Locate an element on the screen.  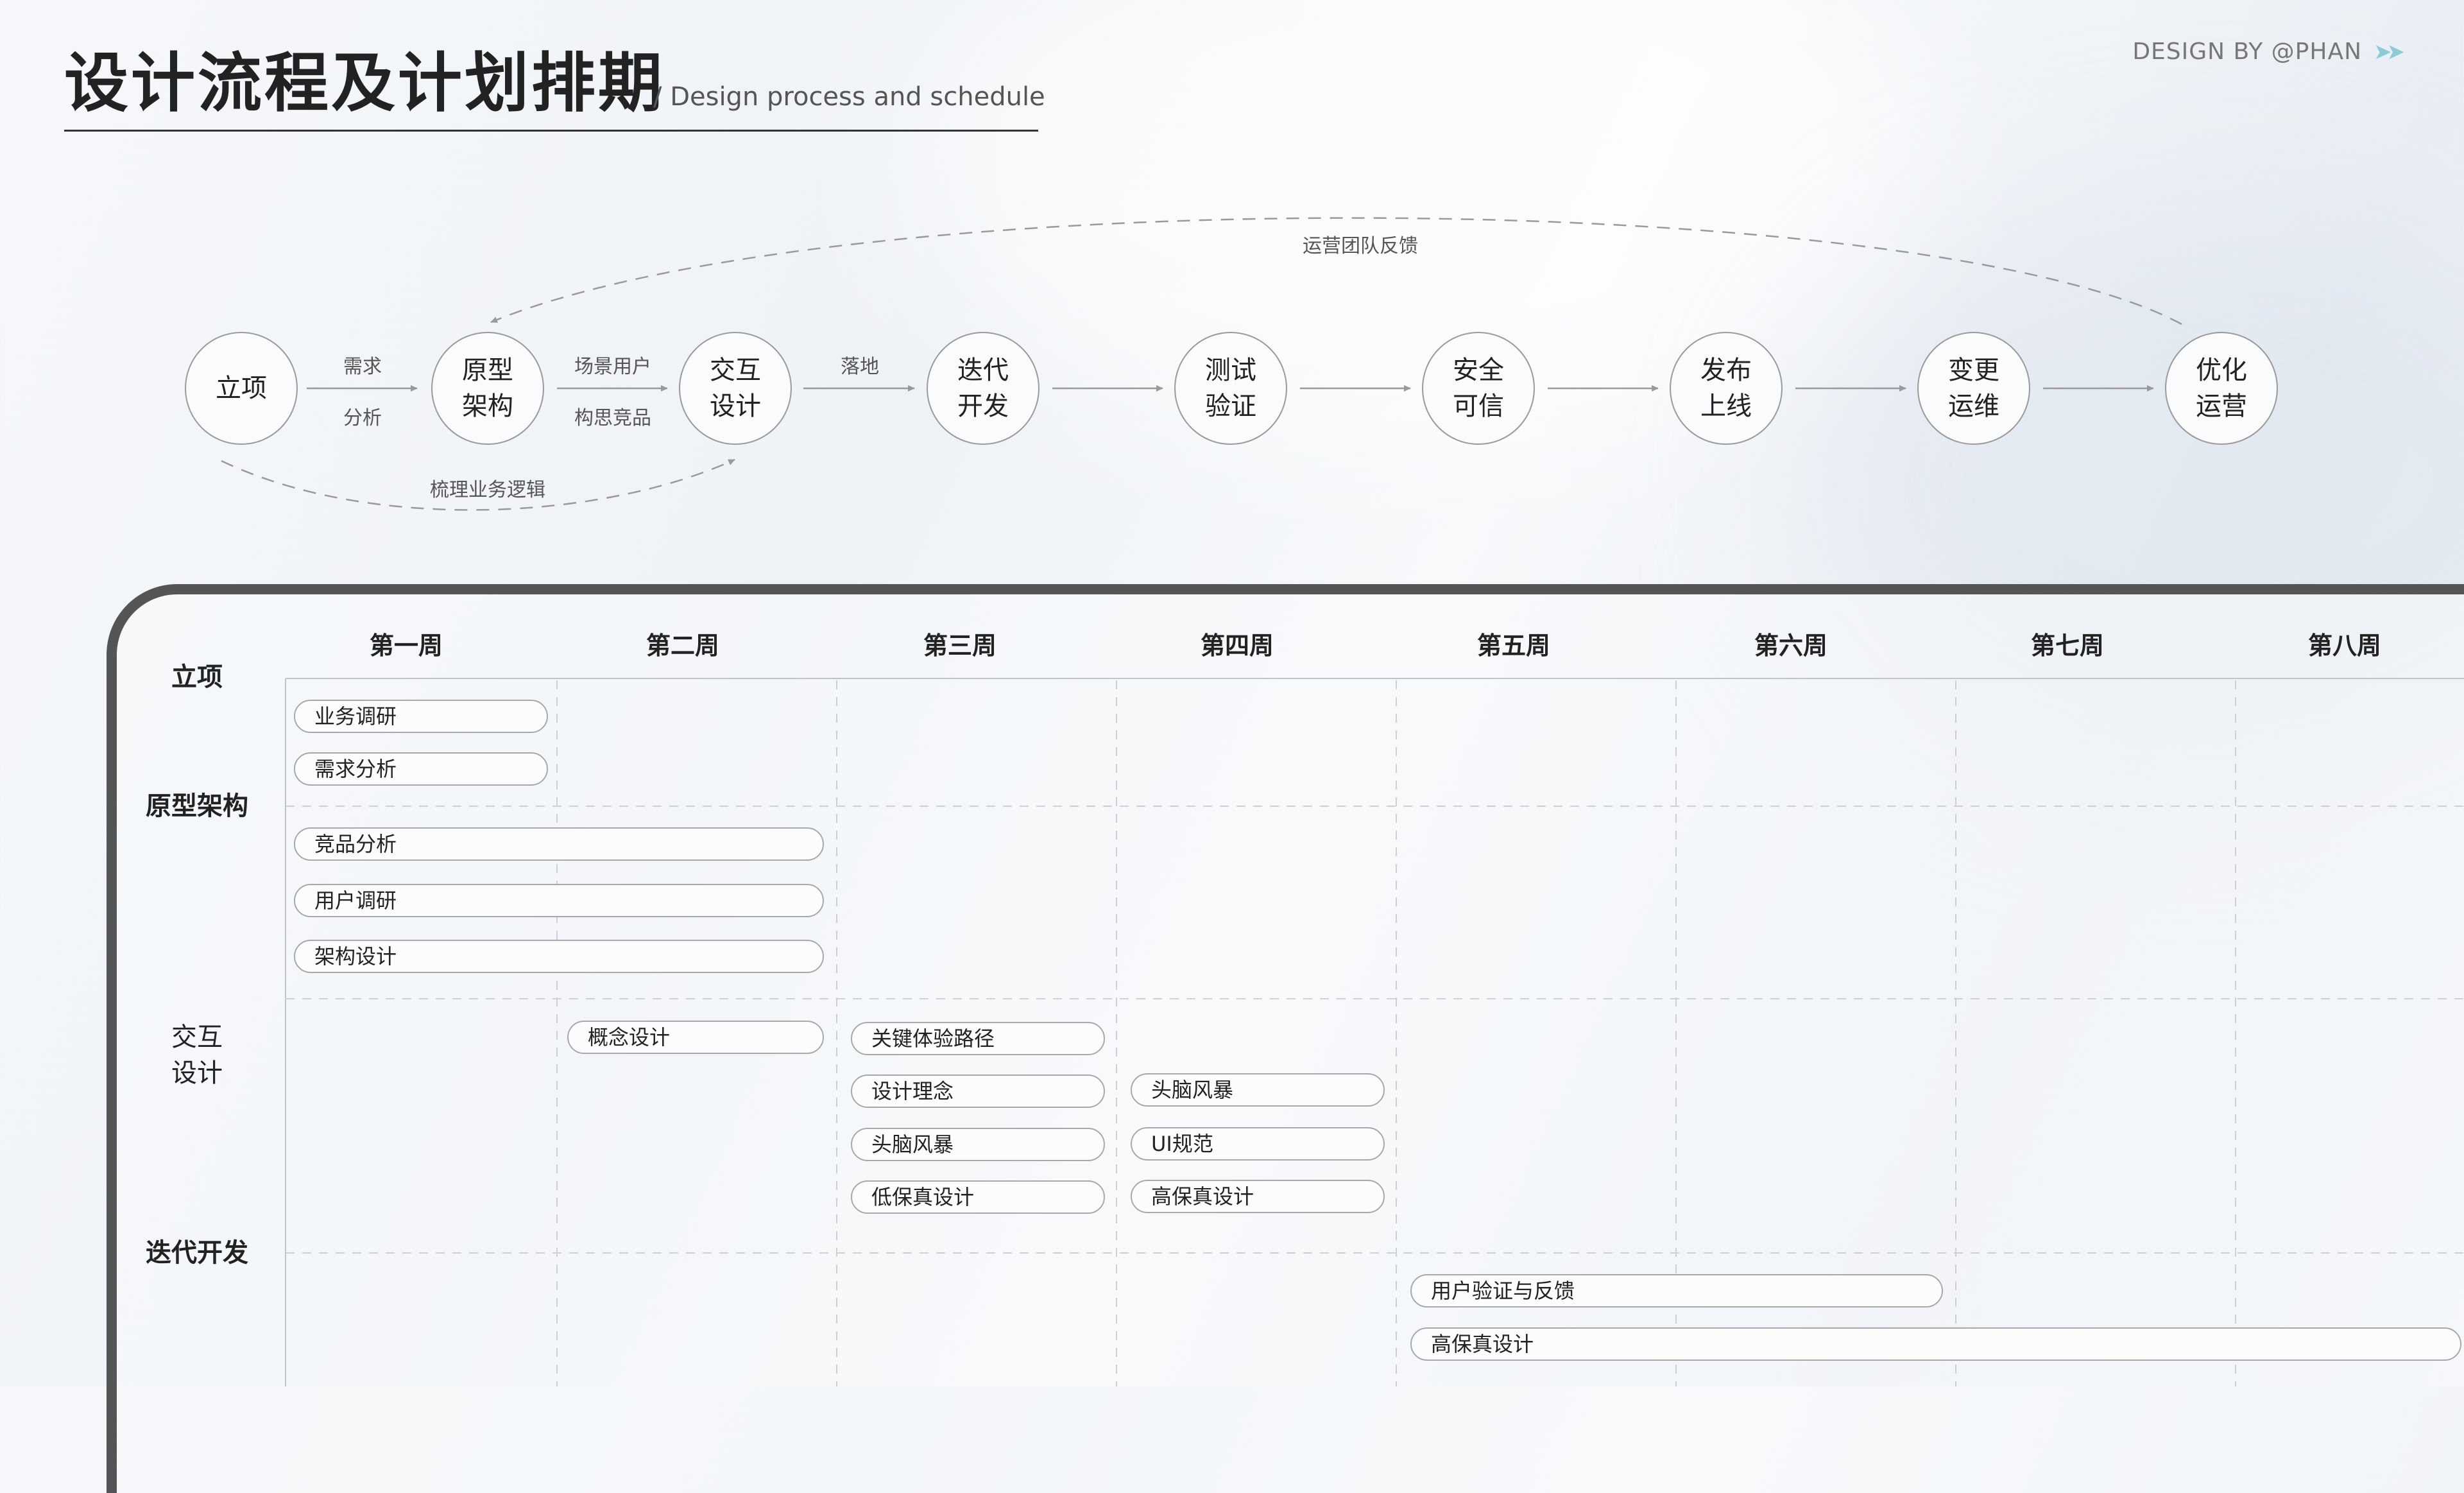
loop-label: 梳理业务逻辑 is located at coordinates (488, 490).